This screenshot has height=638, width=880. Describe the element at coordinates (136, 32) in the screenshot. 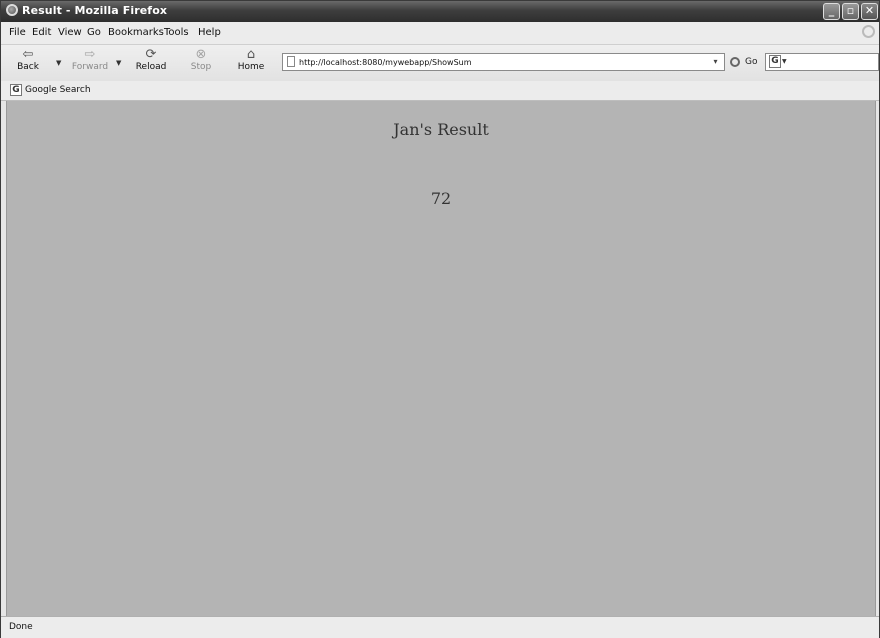

I see `menu-bookmarks: Bookmarks` at that location.